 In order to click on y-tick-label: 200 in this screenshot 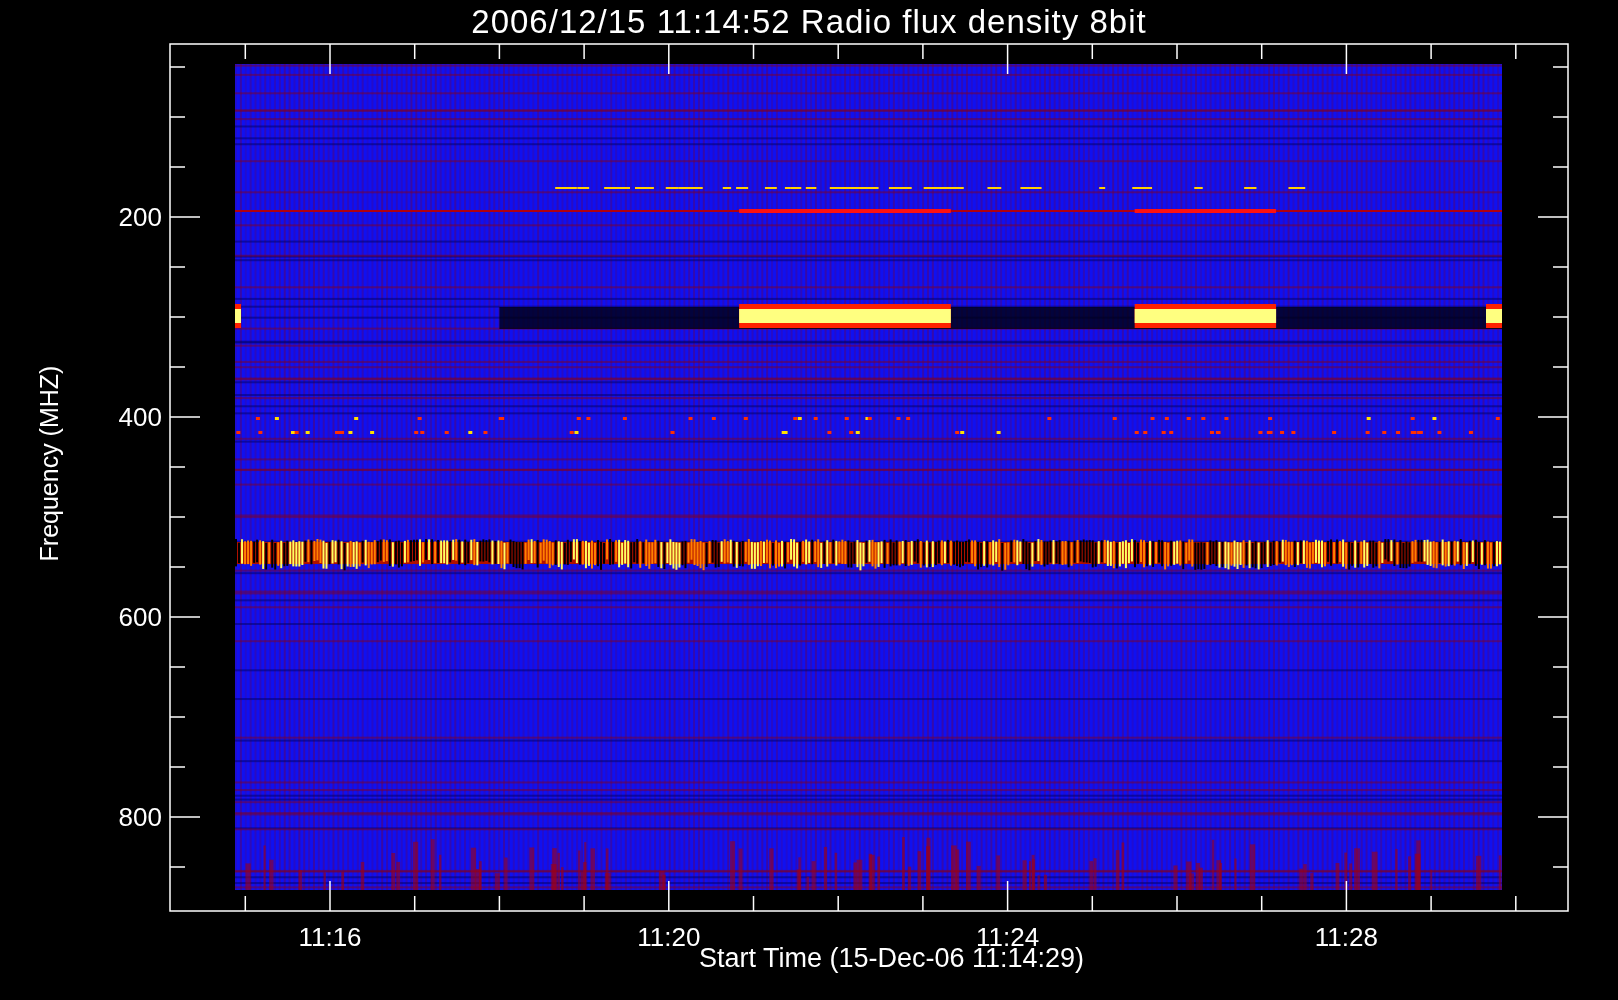, I will do `click(140, 217)`.